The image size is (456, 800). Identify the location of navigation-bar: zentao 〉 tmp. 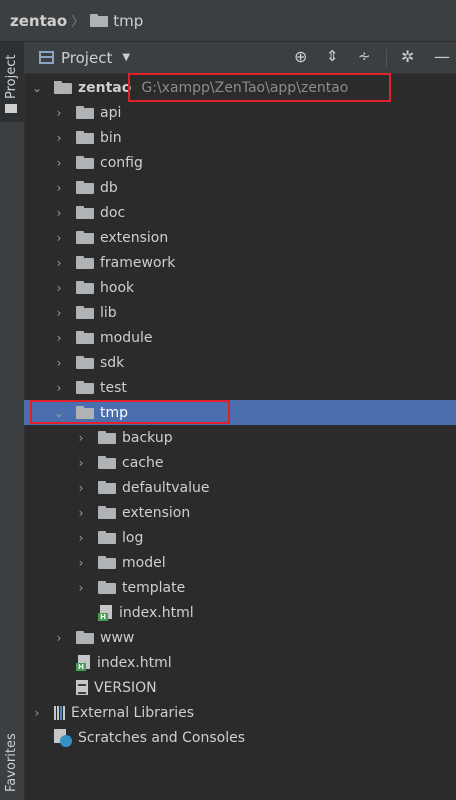
(228, 21).